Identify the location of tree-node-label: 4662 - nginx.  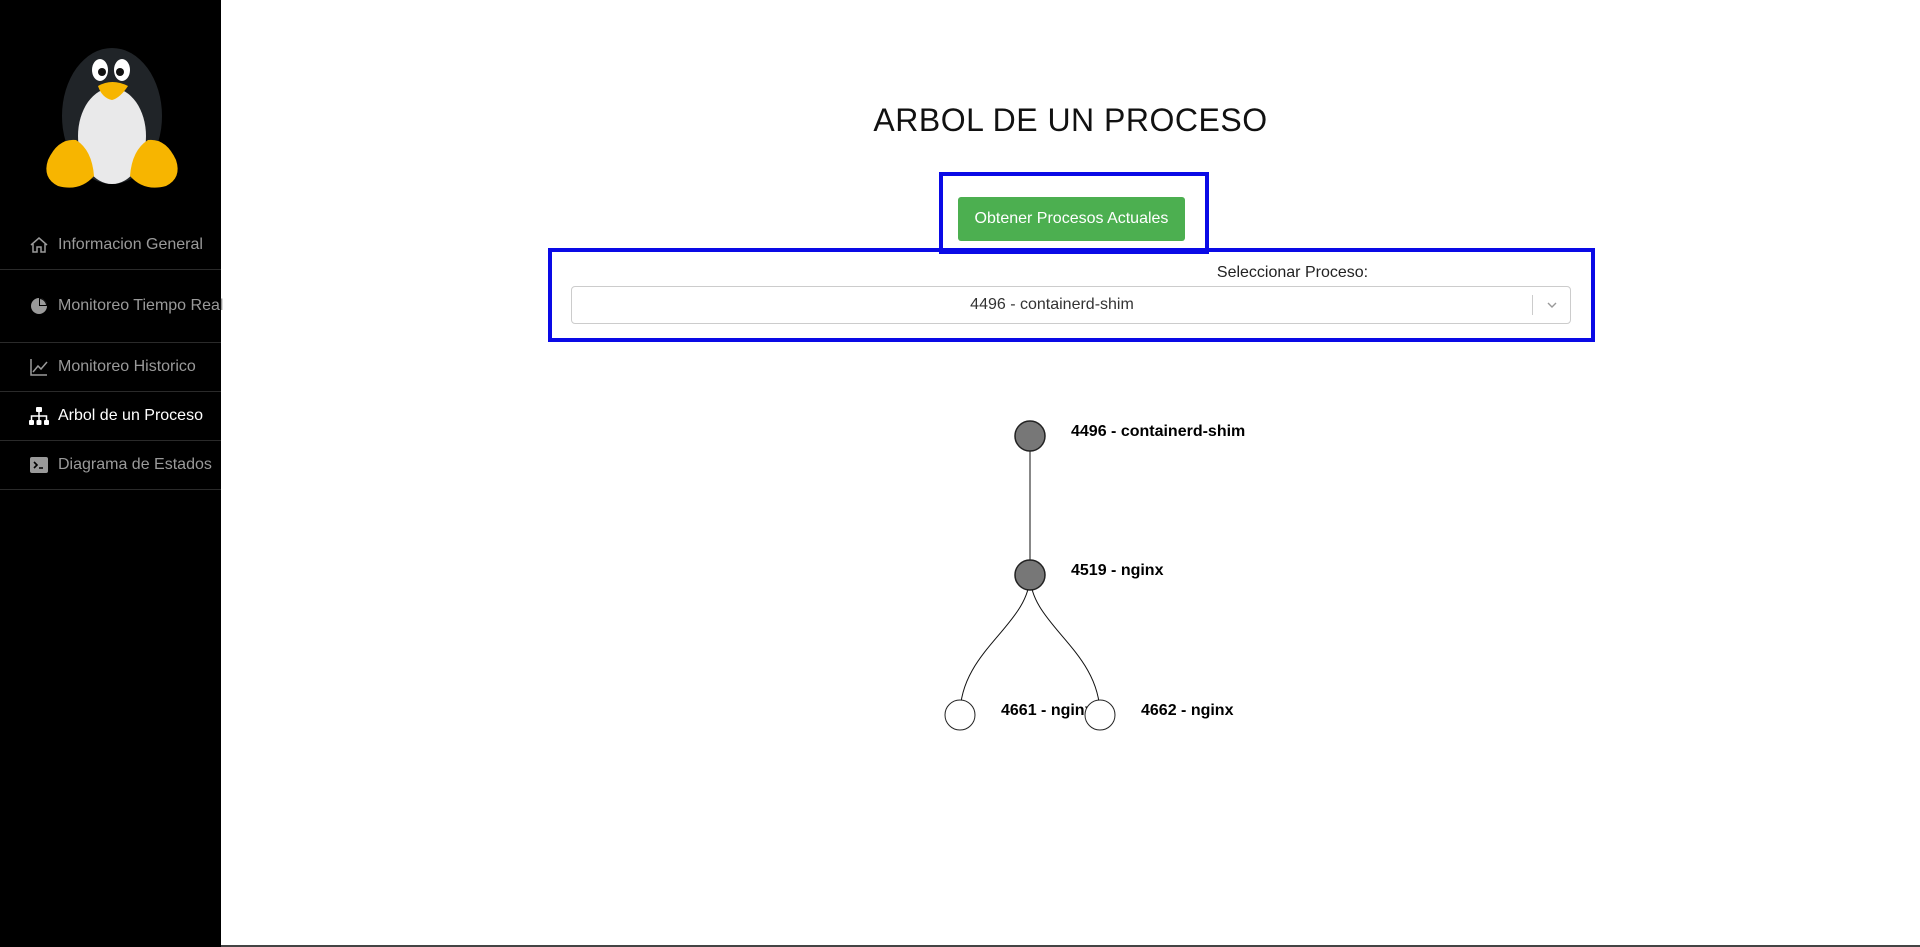
(1187, 710).